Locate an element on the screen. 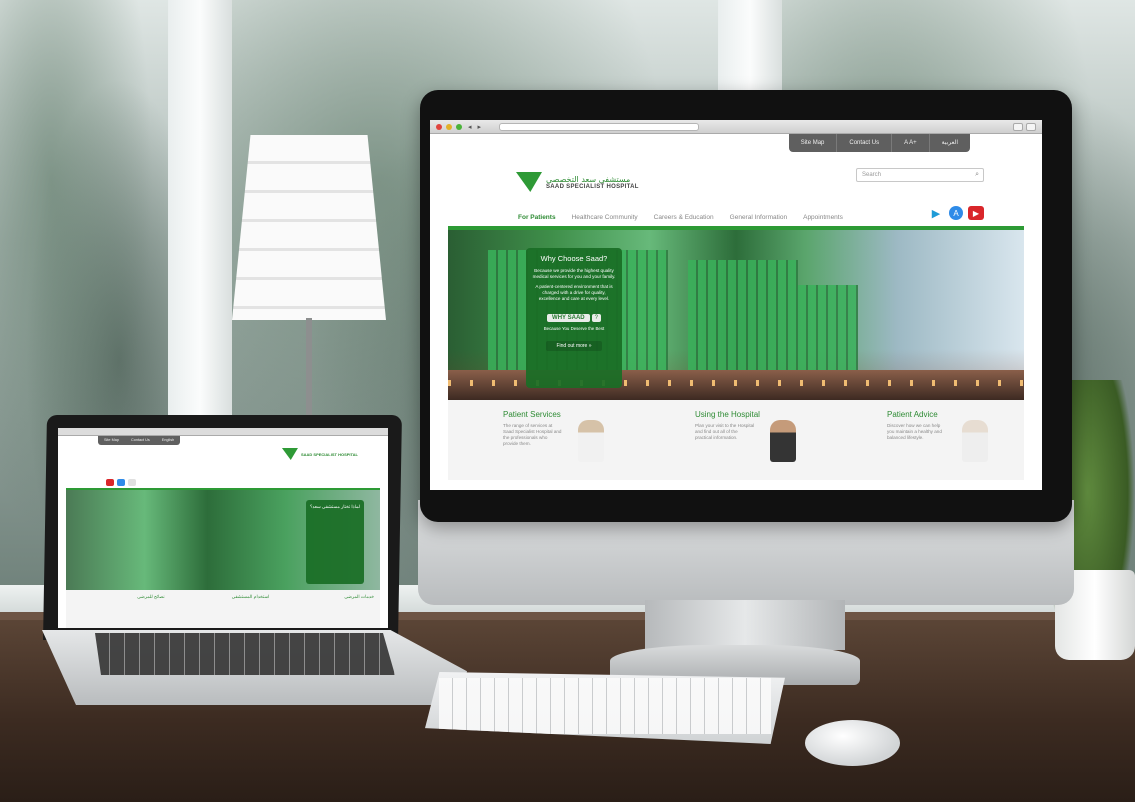 The height and width of the screenshot is (802, 1135). google-play-icon: ▶ is located at coordinates (936, 213).